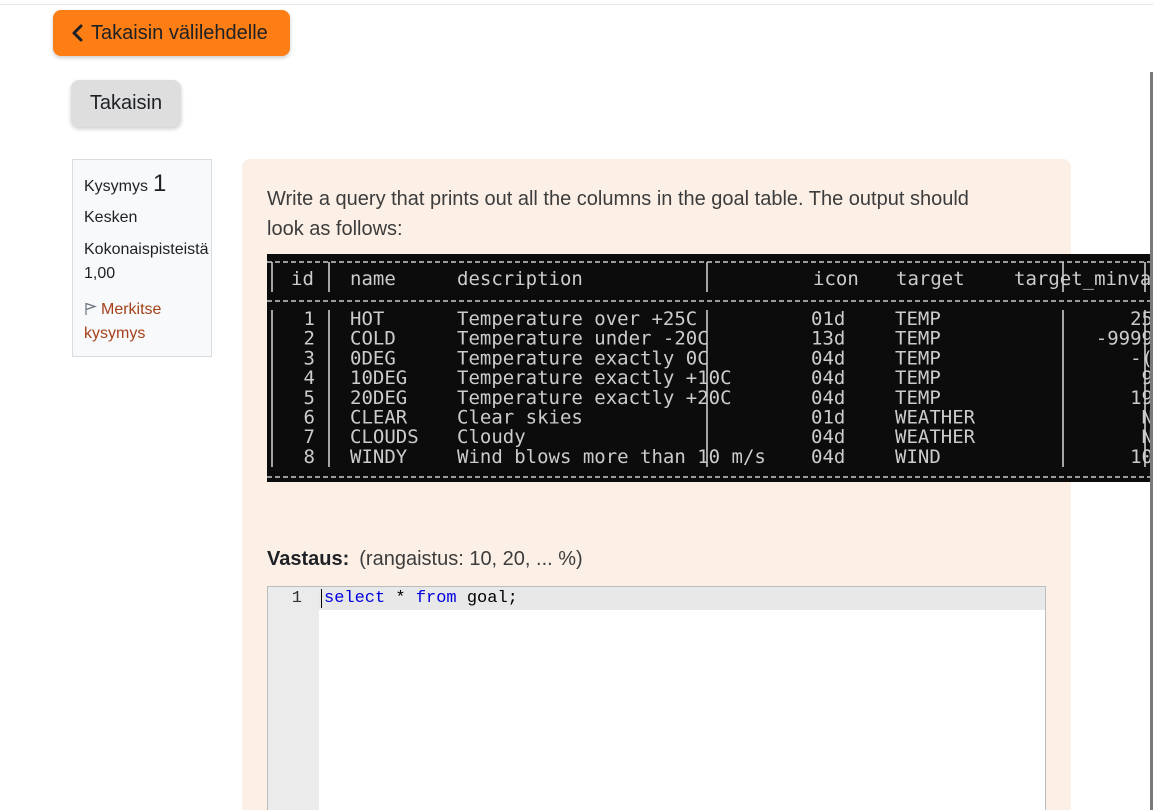 The width and height of the screenshot is (1153, 810). Describe the element at coordinates (309, 378) in the screenshot. I see `table-cell: 4` at that location.